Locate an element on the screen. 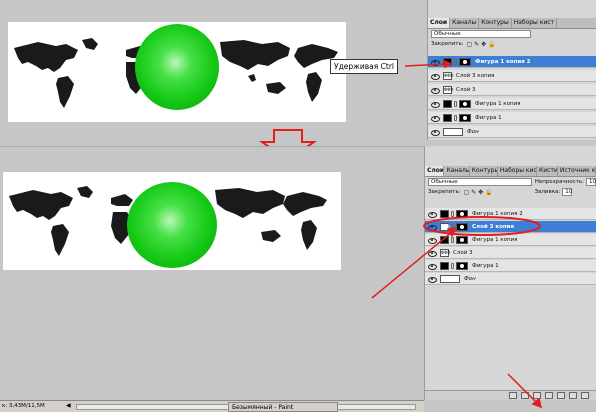 The height and width of the screenshot is (412, 596). taskbar-item-label: Безымянный - Paint is located at coordinates (263, 407).